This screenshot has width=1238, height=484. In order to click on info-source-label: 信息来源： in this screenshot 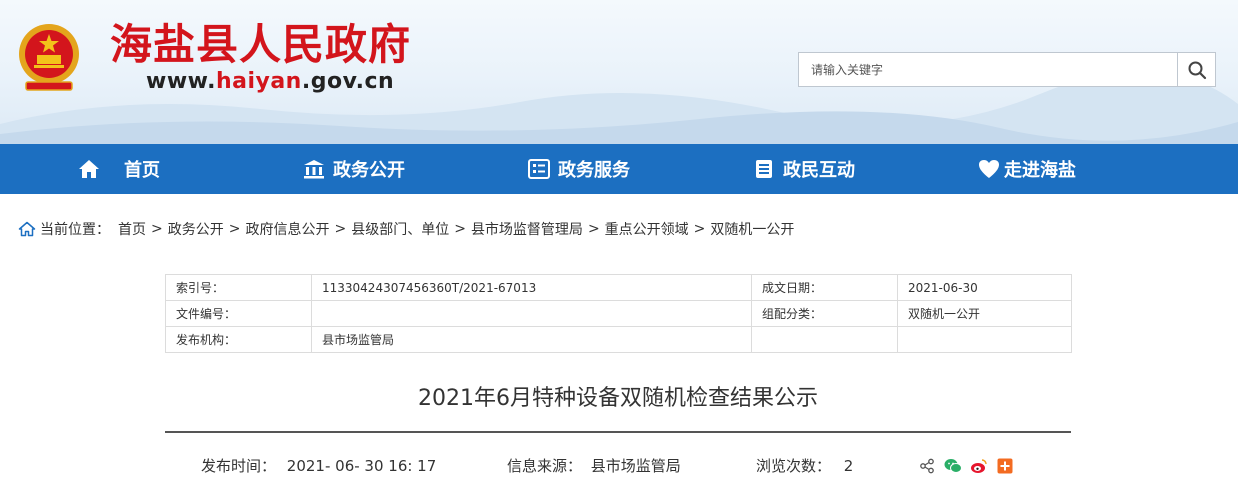, I will do `click(545, 466)`.